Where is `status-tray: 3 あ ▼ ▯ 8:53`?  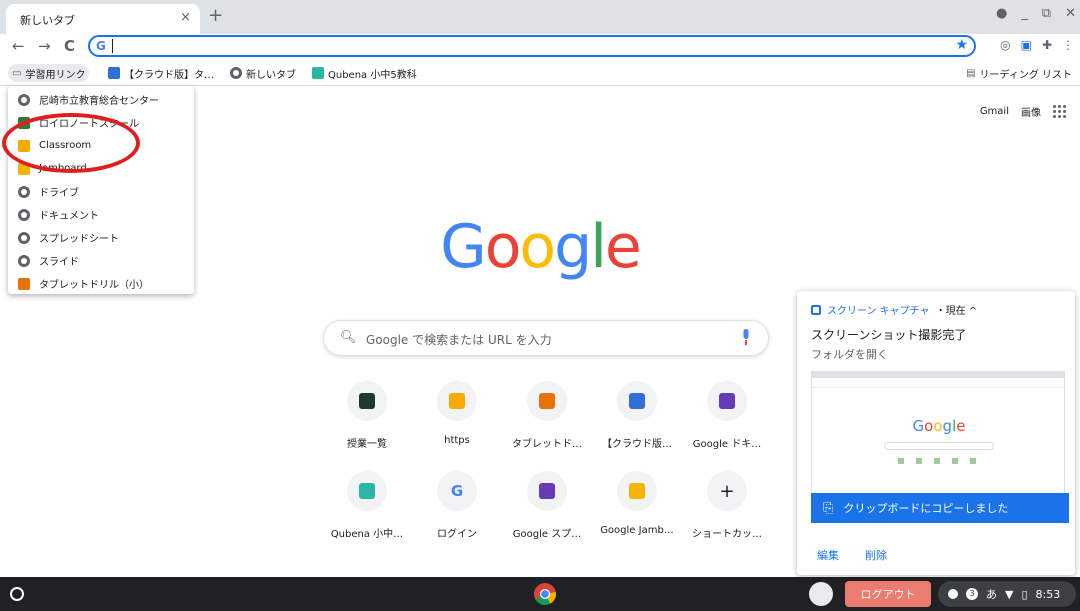 status-tray: 3 あ ▼ ▯ 8:53 is located at coordinates (1007, 594).